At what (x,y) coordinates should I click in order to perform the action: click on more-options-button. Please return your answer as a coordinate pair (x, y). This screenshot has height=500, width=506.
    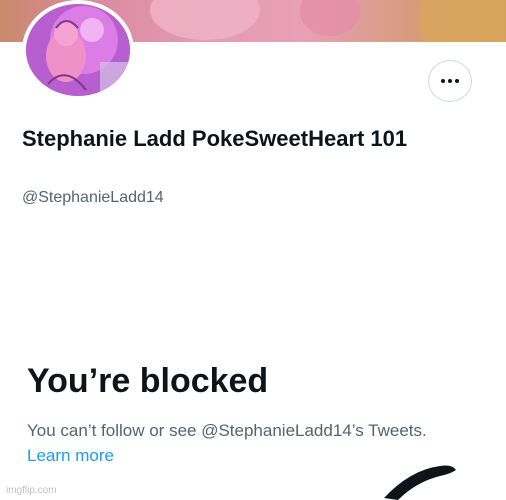
    Looking at the image, I should click on (450, 81).